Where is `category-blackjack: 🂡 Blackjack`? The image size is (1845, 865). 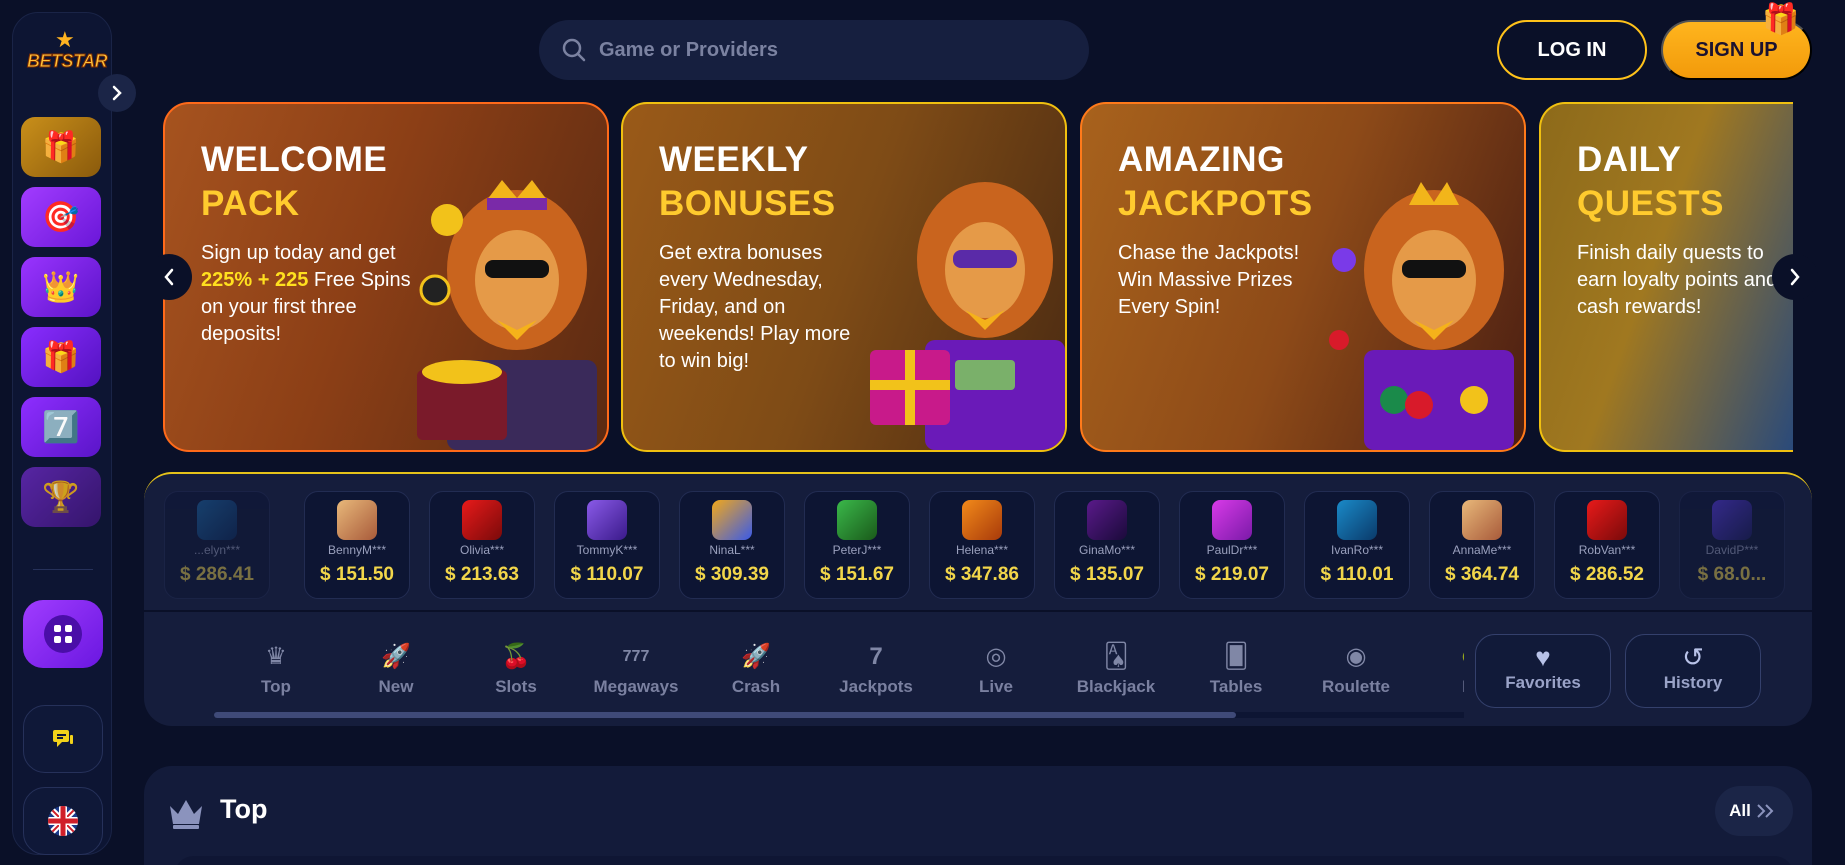 category-blackjack: 🂡 Blackjack is located at coordinates (1116, 669).